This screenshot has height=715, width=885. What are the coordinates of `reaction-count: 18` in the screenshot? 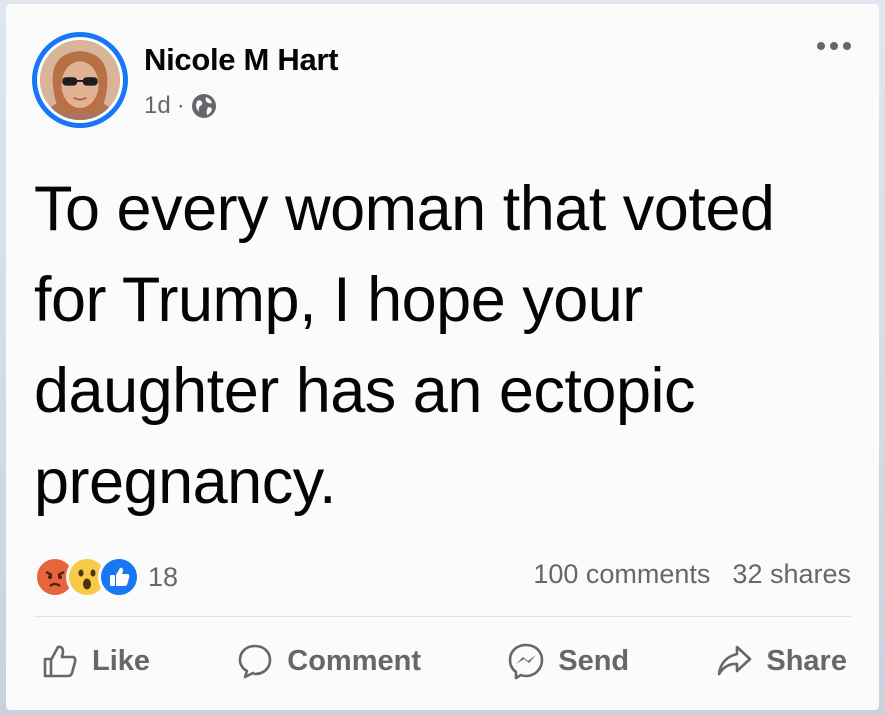 It's located at (163, 576).